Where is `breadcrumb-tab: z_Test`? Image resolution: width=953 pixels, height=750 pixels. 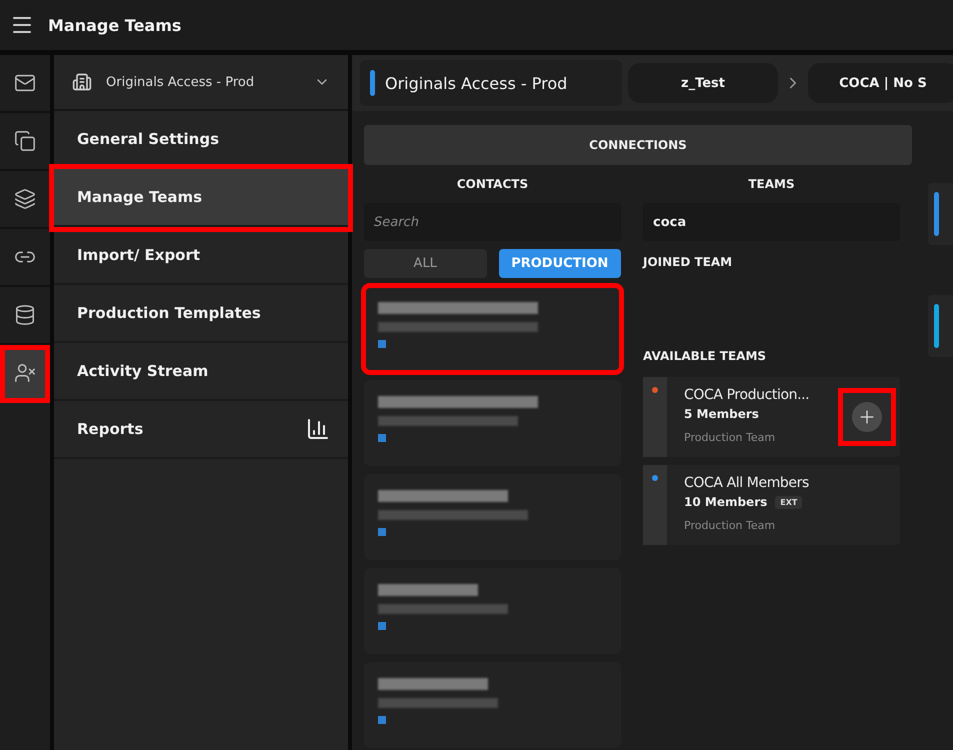 breadcrumb-tab: z_Test is located at coordinates (703, 83).